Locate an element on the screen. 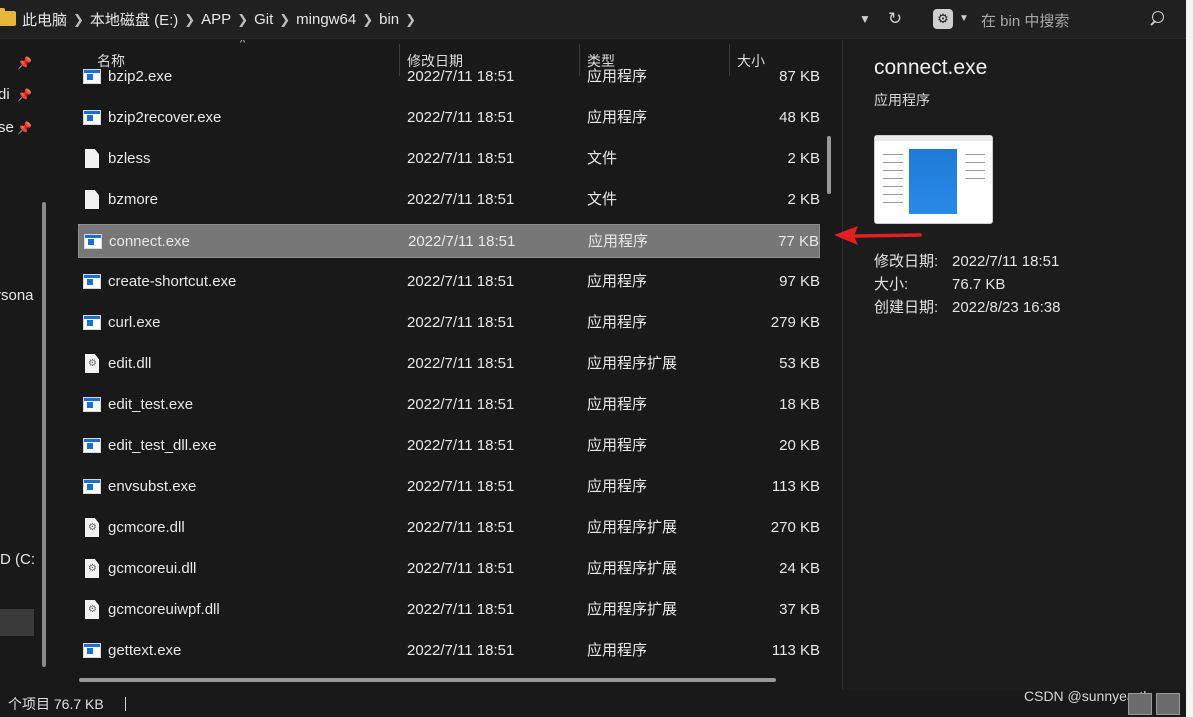  nav-scrollbar is located at coordinates (44, 434).